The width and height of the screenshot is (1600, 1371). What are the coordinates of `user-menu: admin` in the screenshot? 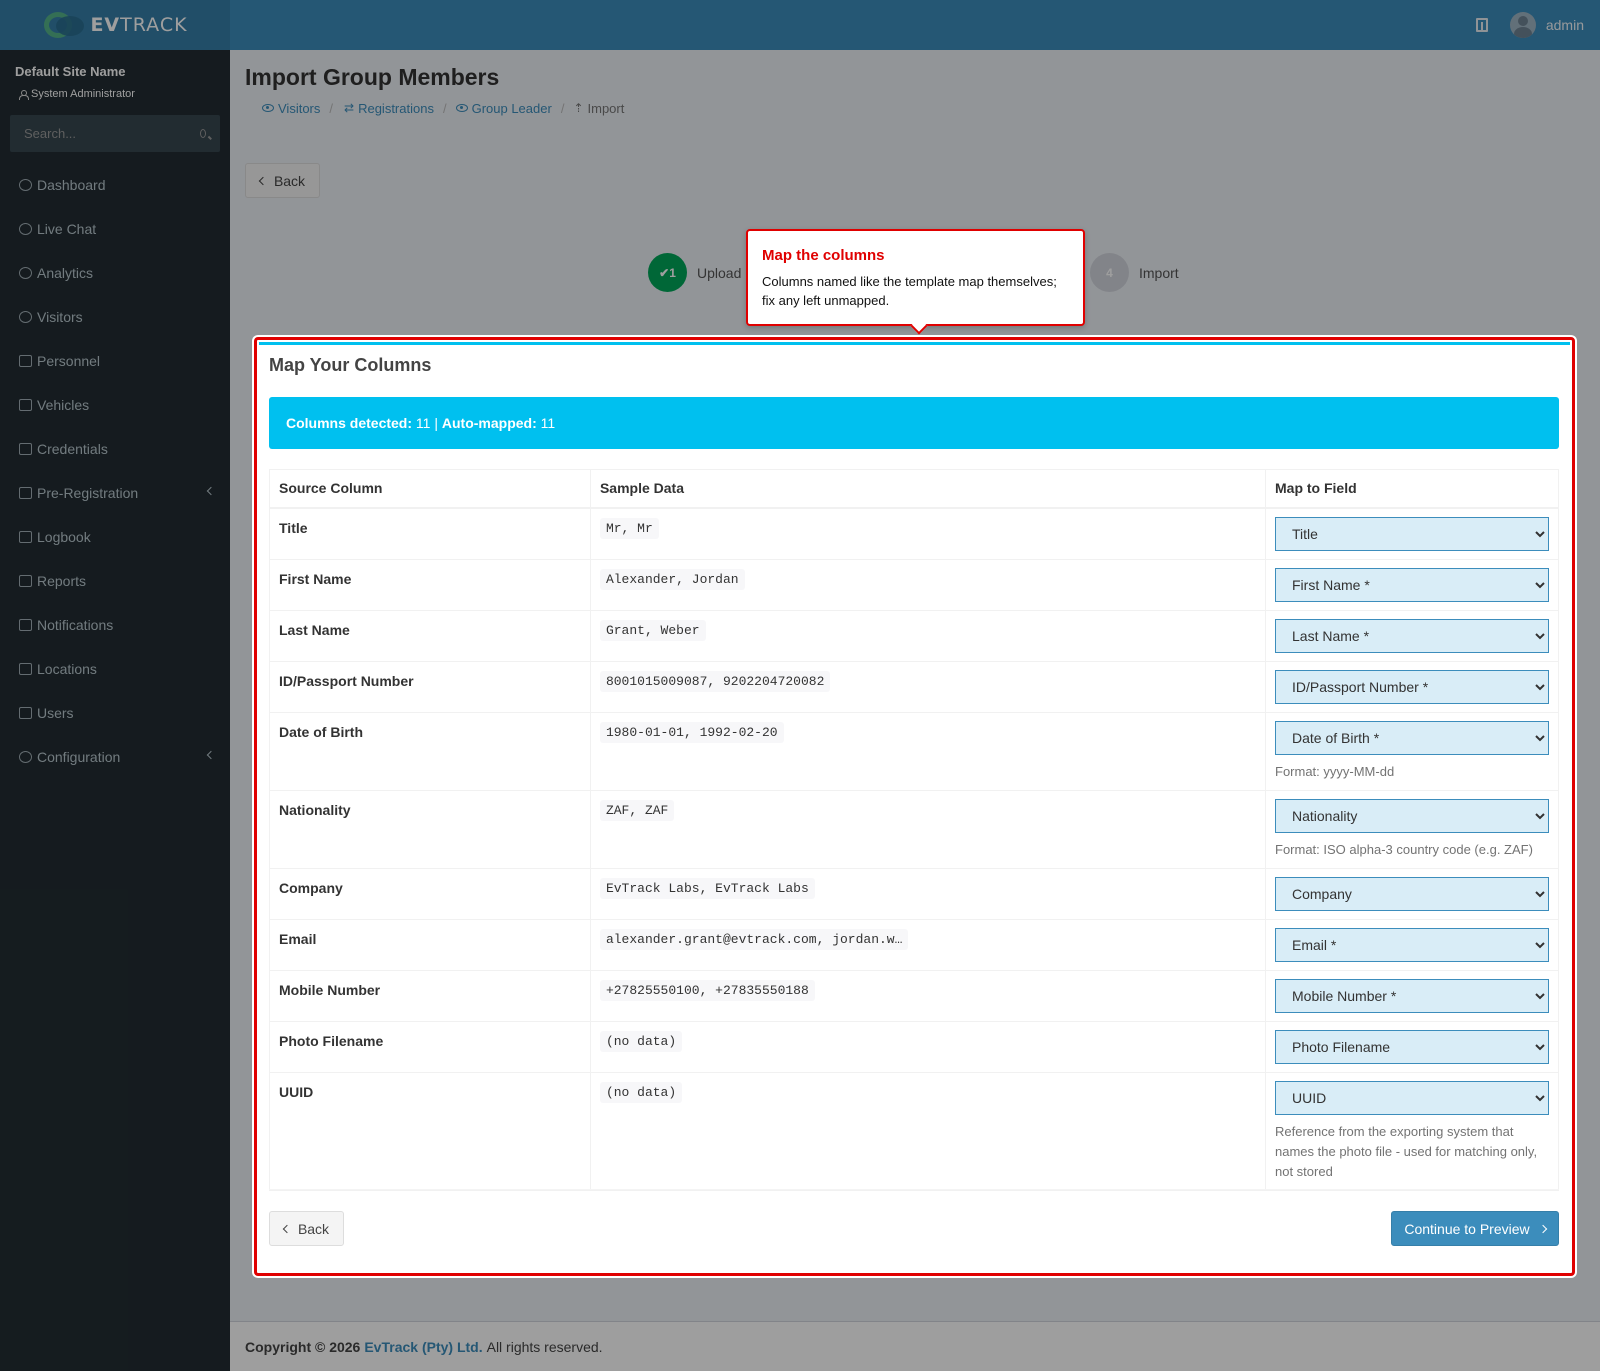 It's located at (1546, 25).